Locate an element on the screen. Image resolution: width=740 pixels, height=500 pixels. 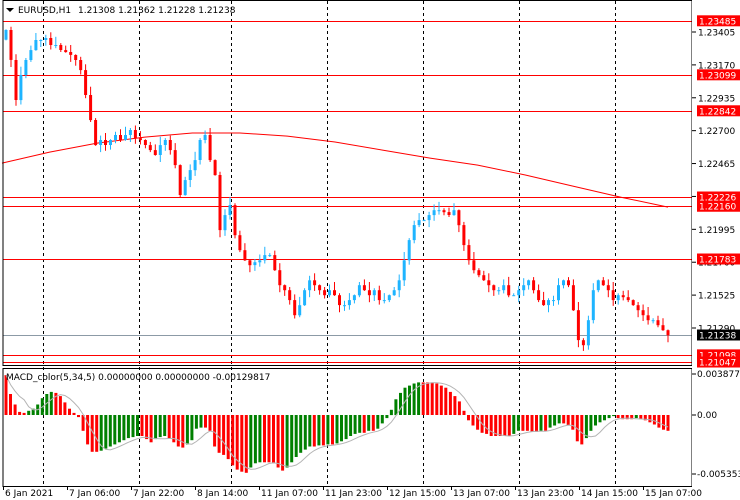
price-tick-label: 1.23405 is located at coordinates (716, 34).